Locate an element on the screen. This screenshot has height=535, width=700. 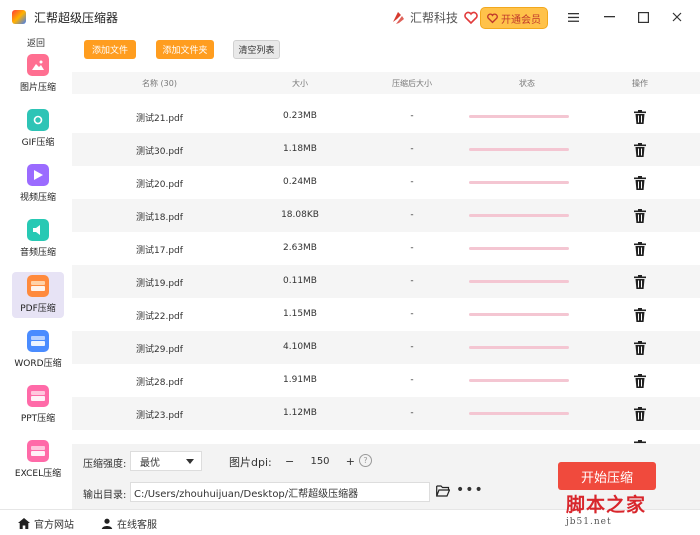
start-compress-button: 开始压缩 is located at coordinates (607, 476).